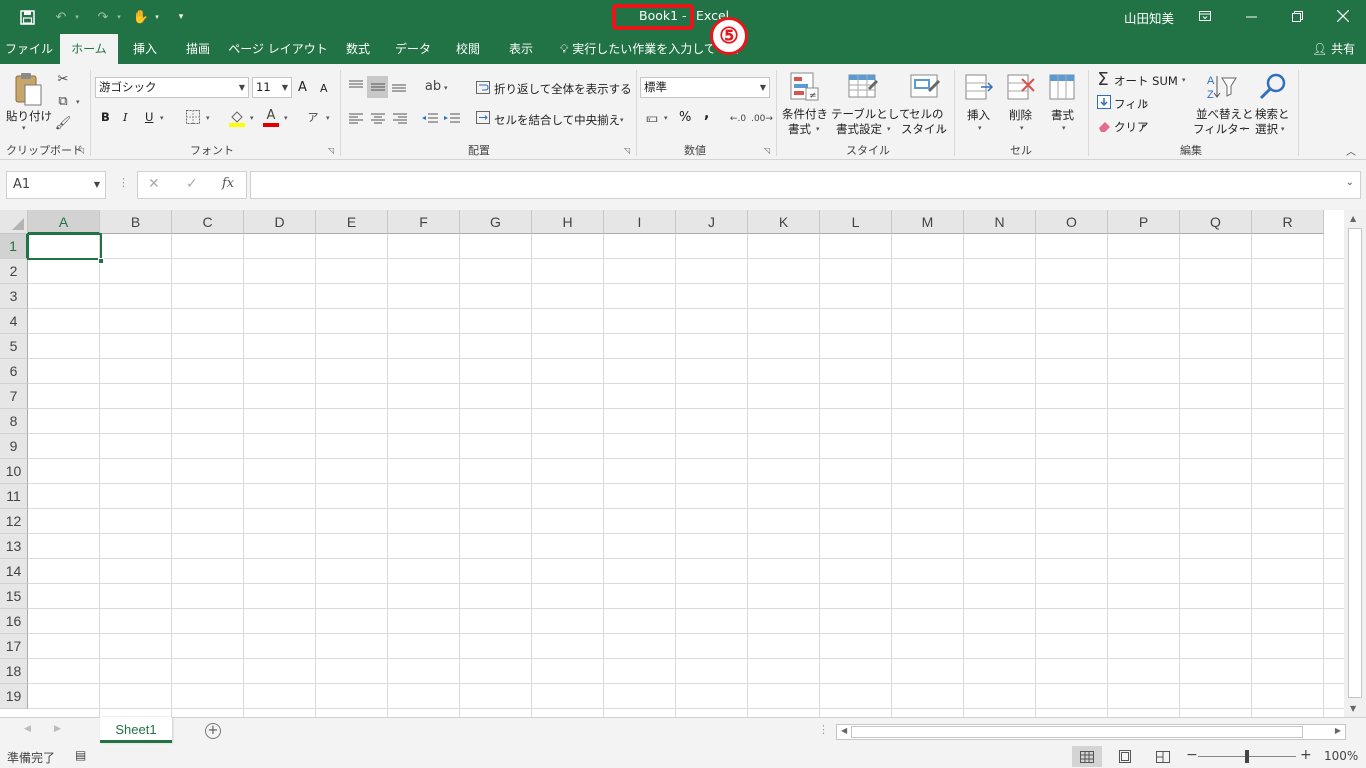 This screenshot has width=1366, height=768. I want to click on insert-cells-icon, so click(979, 87).